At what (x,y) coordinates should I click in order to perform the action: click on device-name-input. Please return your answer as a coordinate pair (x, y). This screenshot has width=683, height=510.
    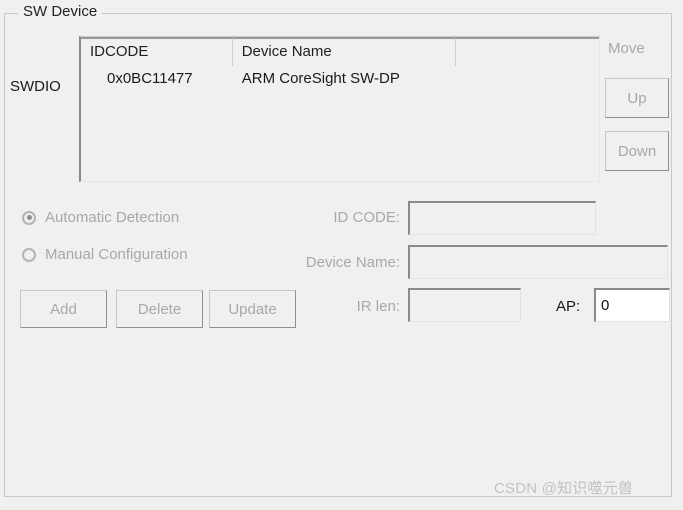
    Looking at the image, I should click on (538, 262).